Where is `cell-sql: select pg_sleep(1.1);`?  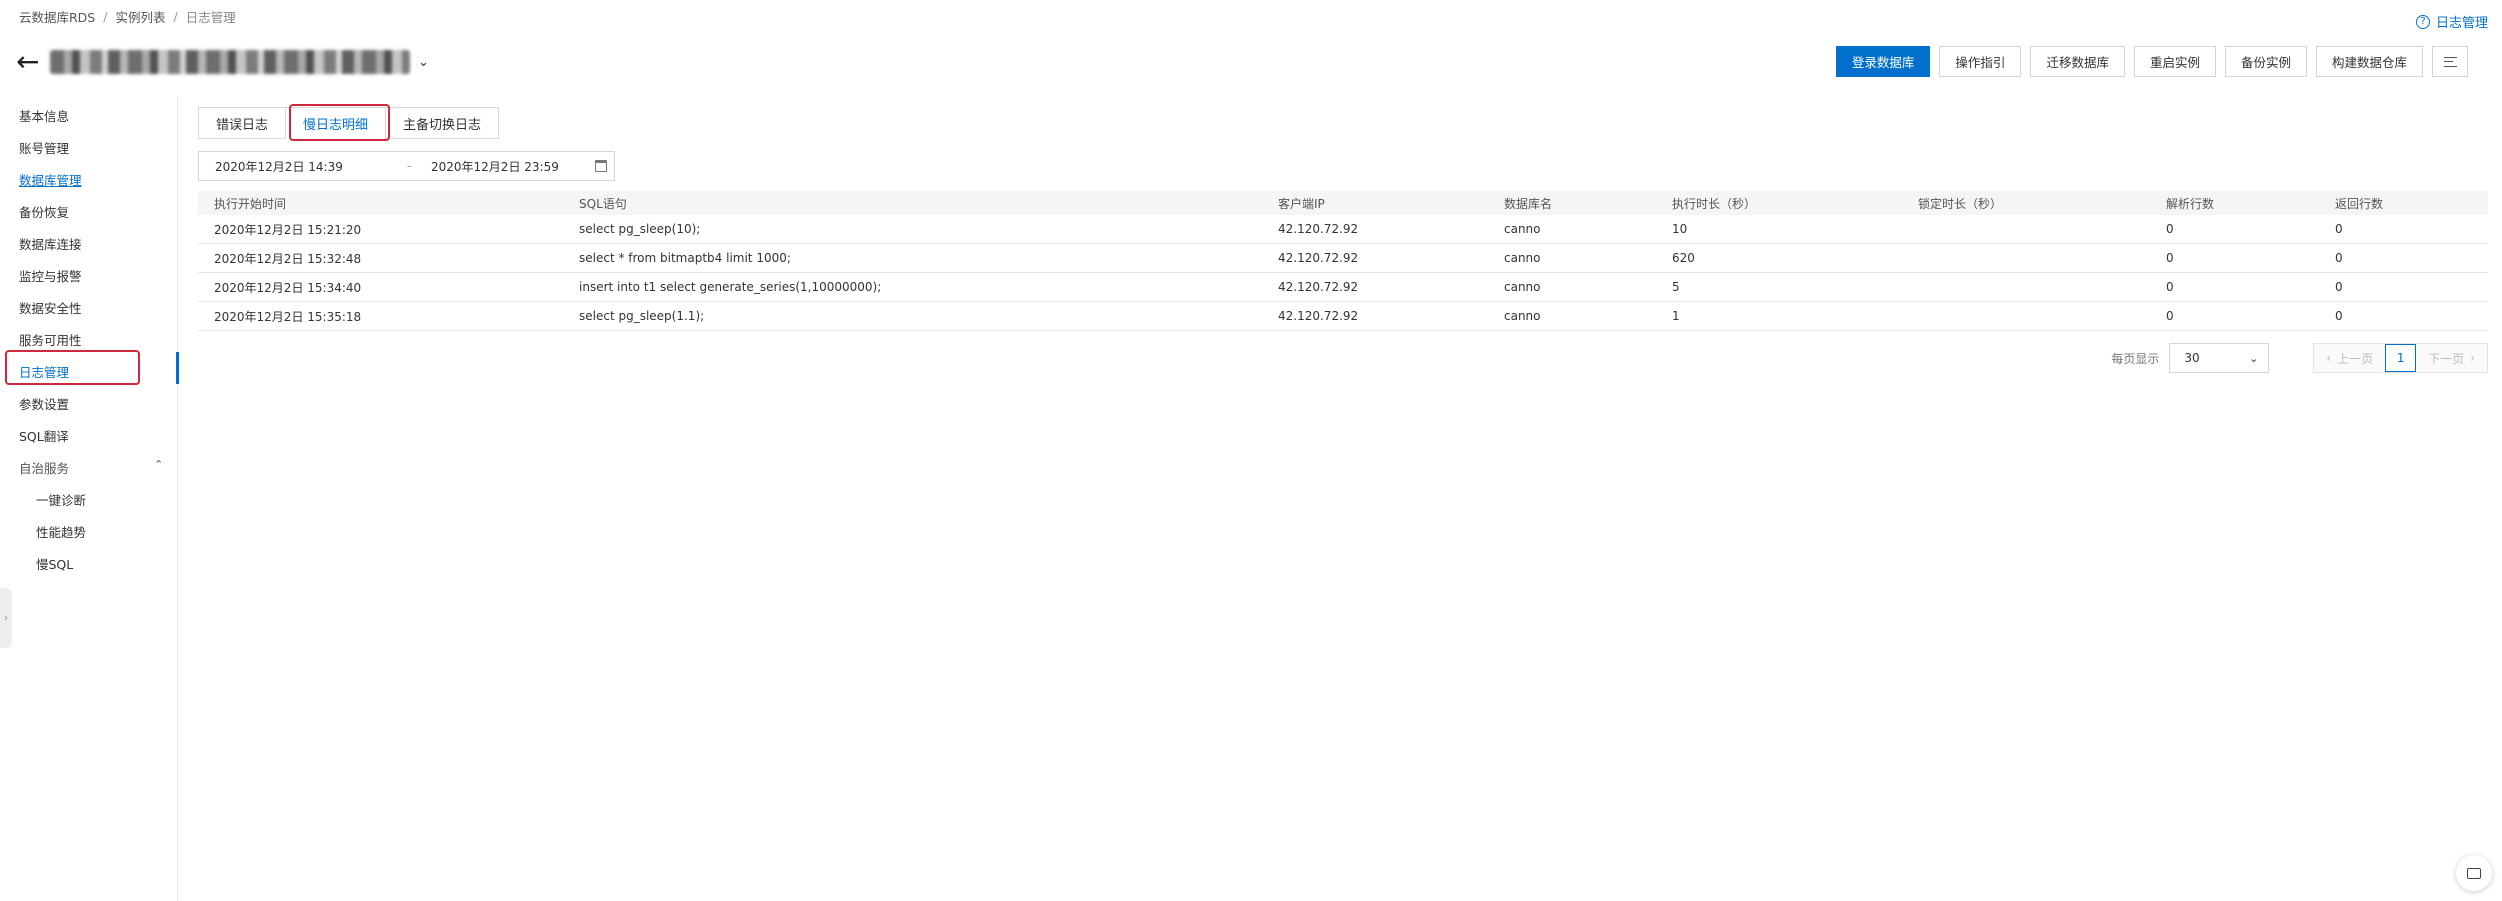 cell-sql: select pg_sleep(1.1); is located at coordinates (642, 316).